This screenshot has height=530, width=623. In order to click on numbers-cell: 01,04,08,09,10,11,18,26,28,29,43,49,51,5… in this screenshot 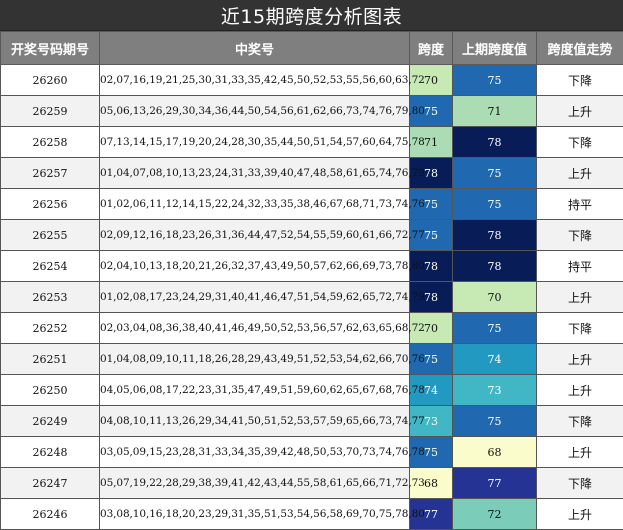, I will do `click(262, 359)`.